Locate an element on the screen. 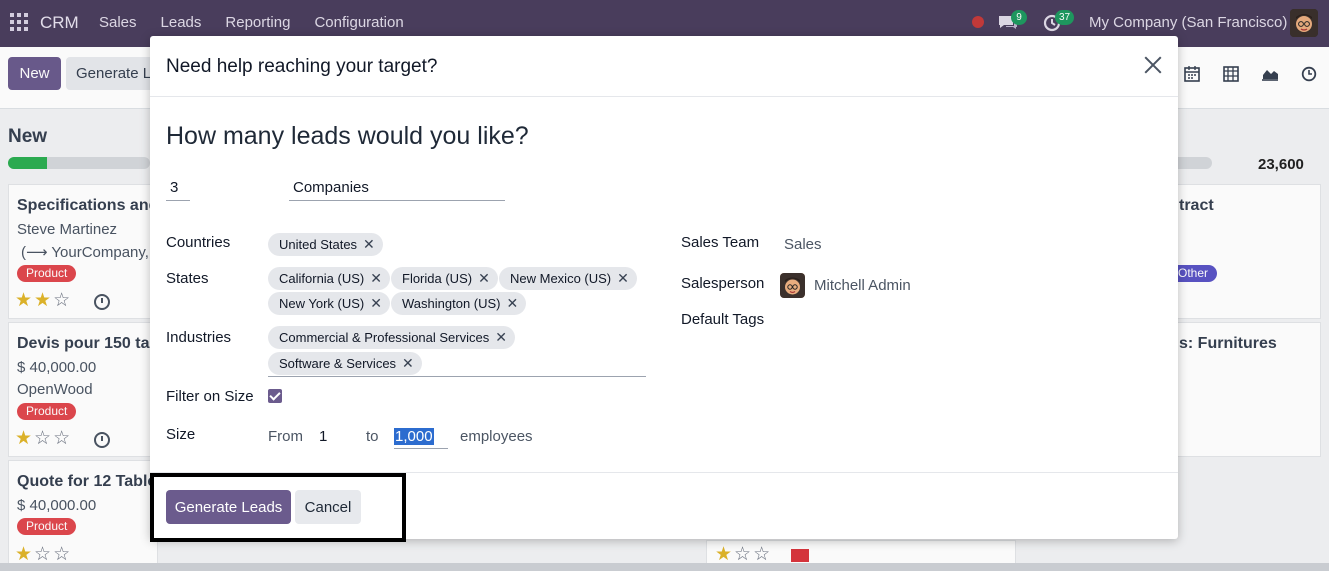 The height and width of the screenshot is (571, 1329). dialog-header: Need help reaching your target? is located at coordinates (664, 66).